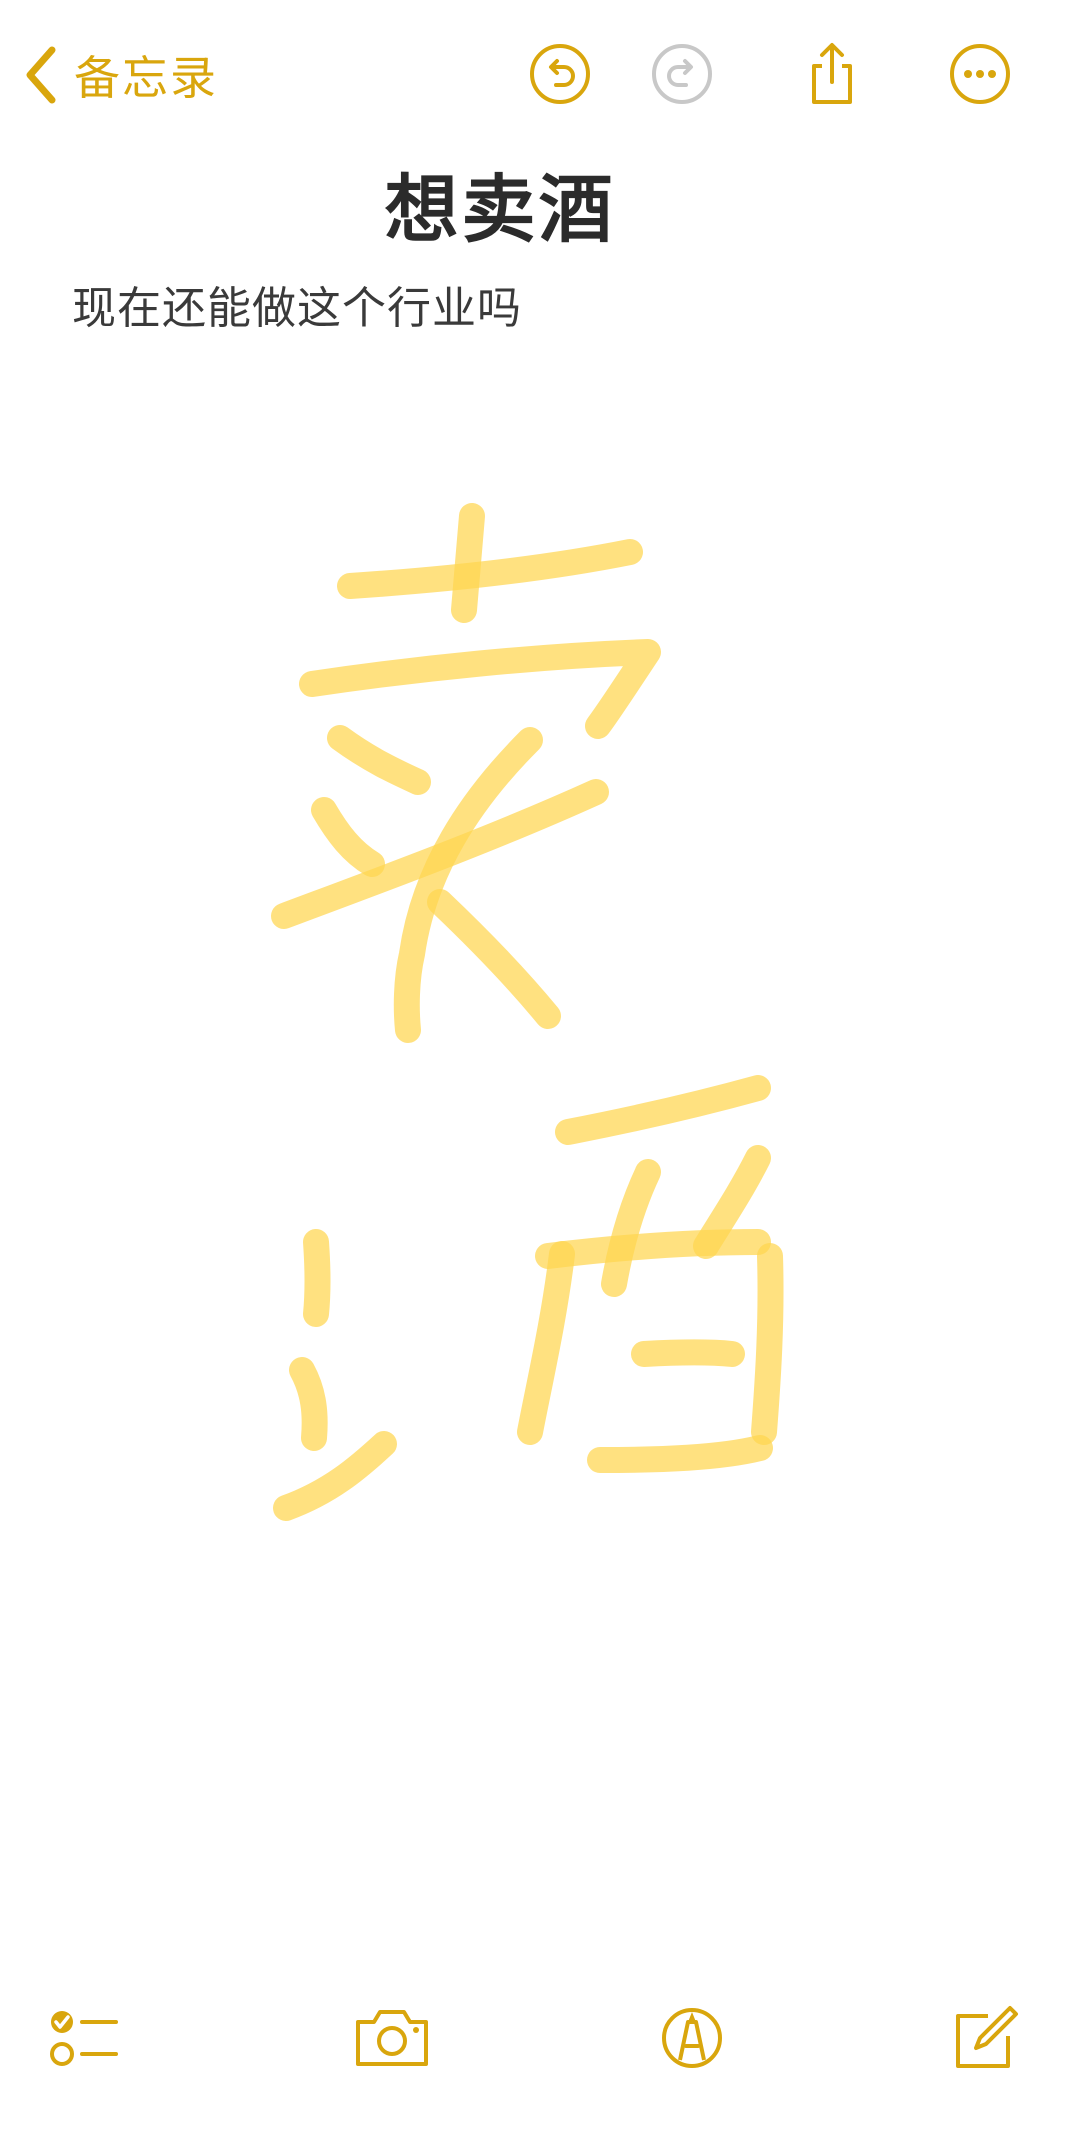 The width and height of the screenshot is (1080, 2151). I want to click on note-title: 想卖酒, so click(500, 203).